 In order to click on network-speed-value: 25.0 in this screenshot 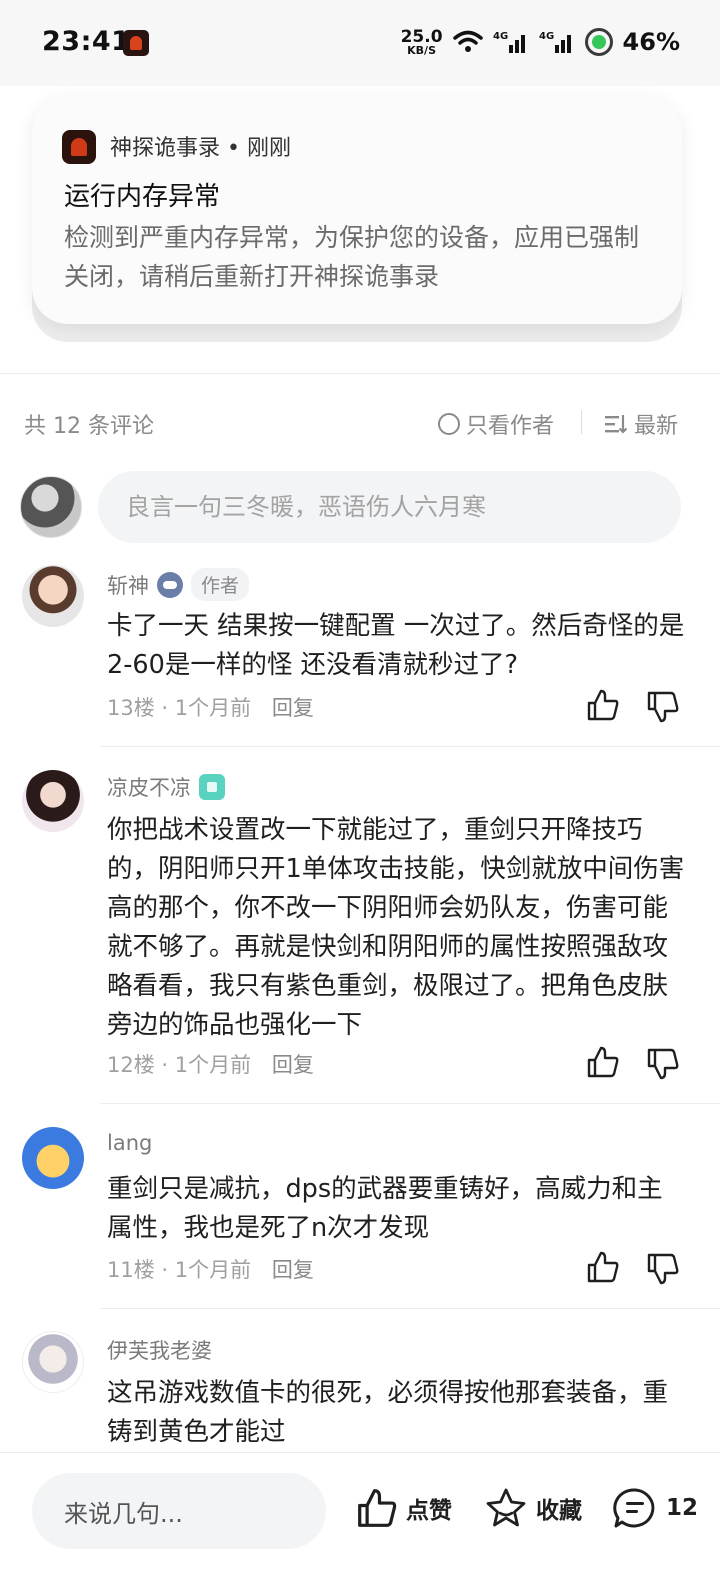, I will do `click(421, 36)`.